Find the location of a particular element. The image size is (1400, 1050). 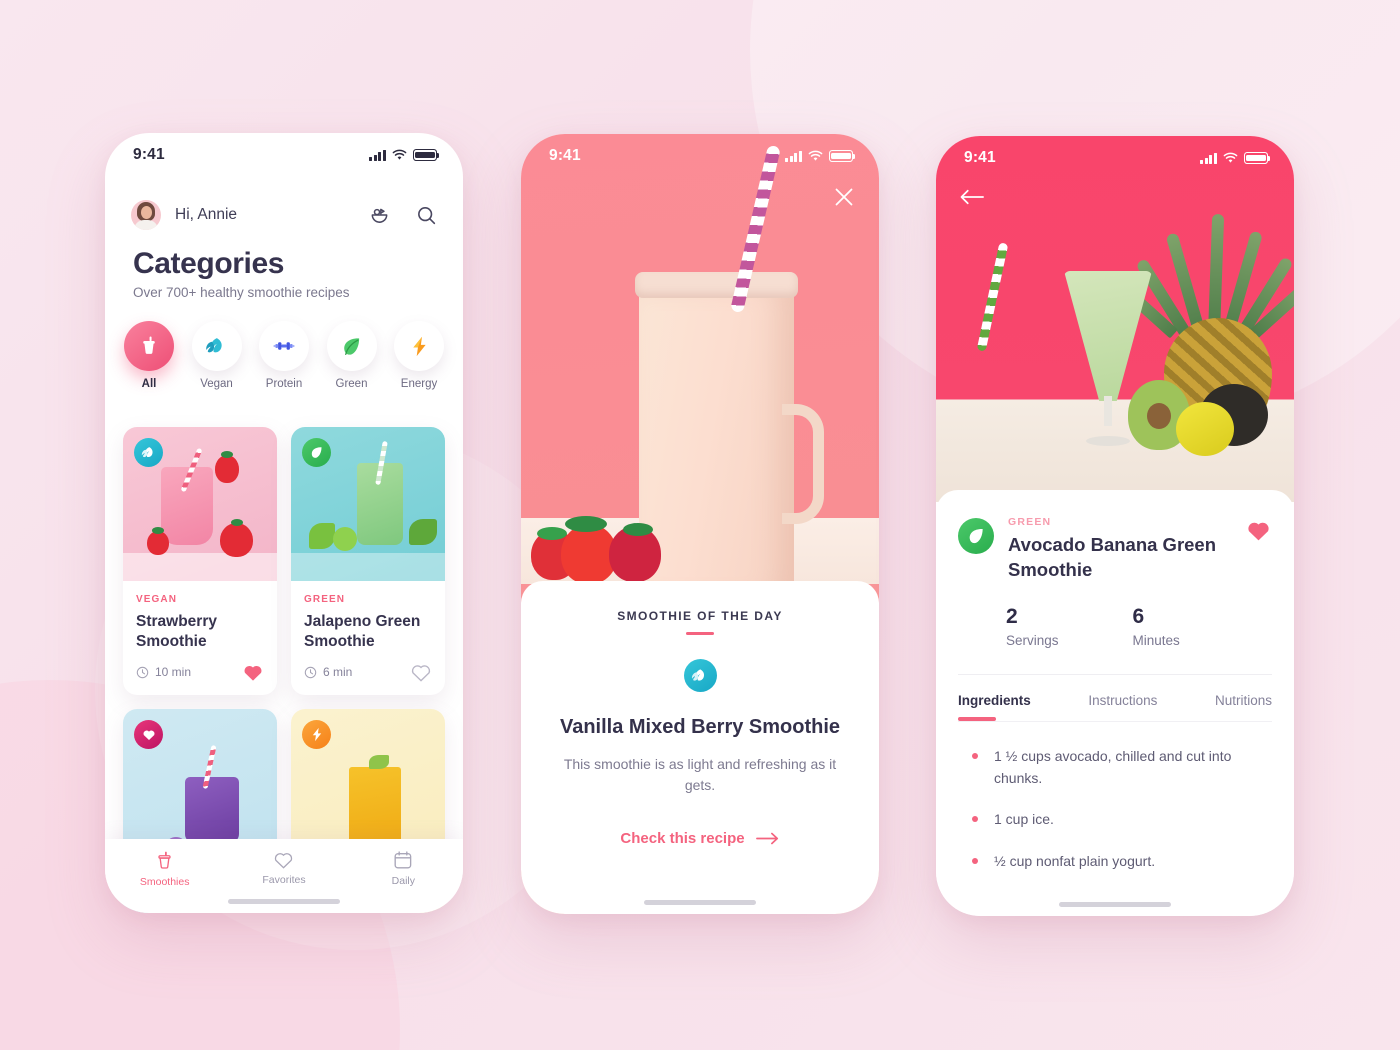

favorite-button is located at coordinates (1258, 532).